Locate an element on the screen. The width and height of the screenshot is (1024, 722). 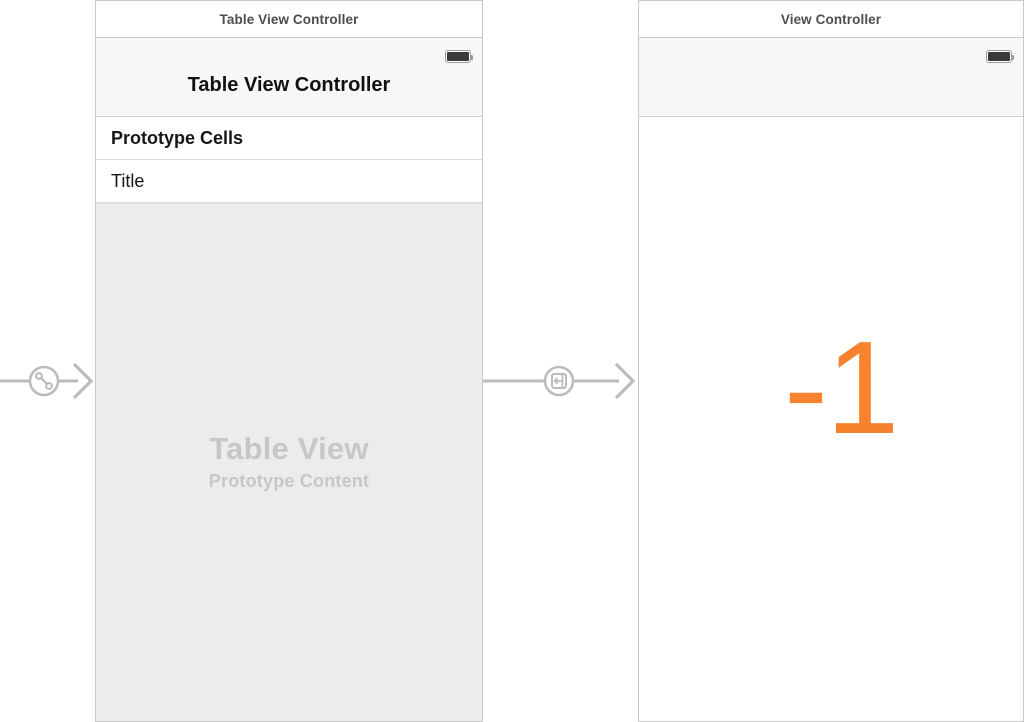
scene-title-label: Table View Controller is located at coordinates (289, 19).